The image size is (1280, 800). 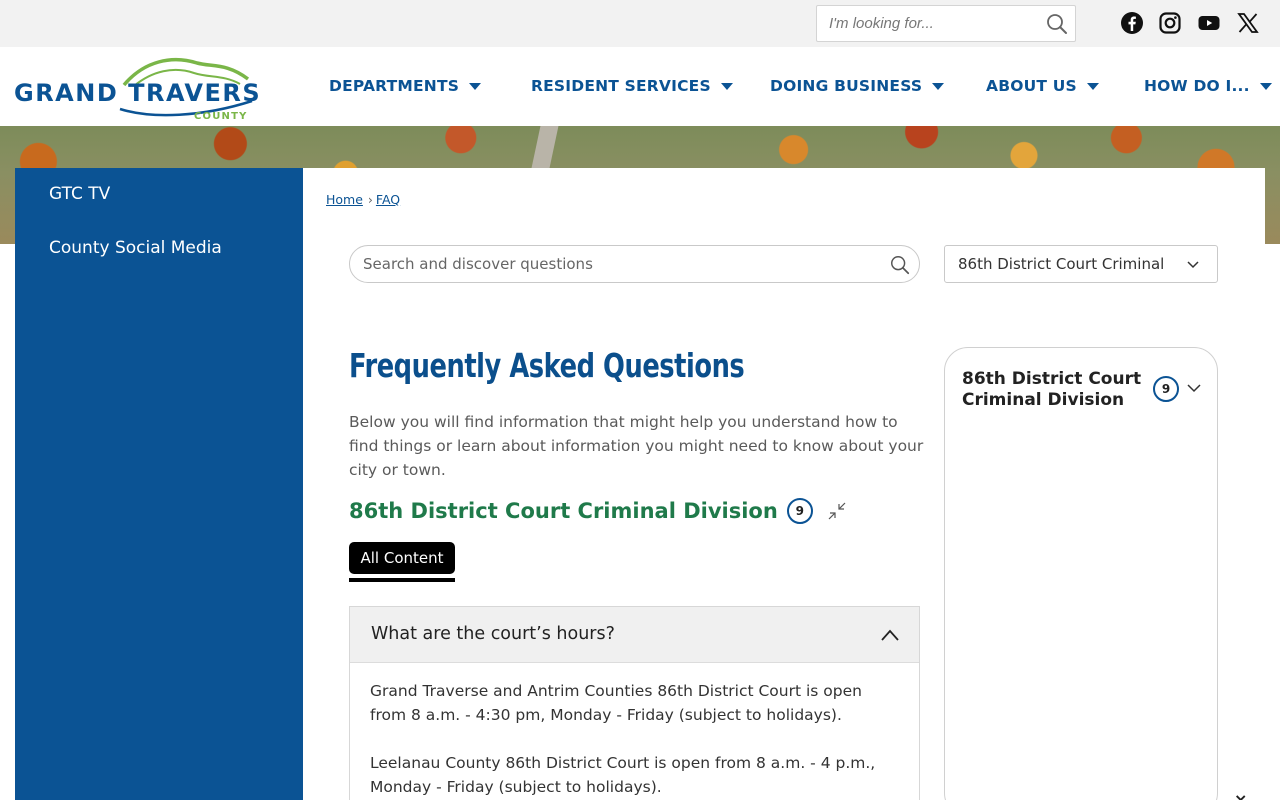 What do you see at coordinates (621, 86) in the screenshot?
I see `nav-resident-services-label: RESIDENT SERVICES` at bounding box center [621, 86].